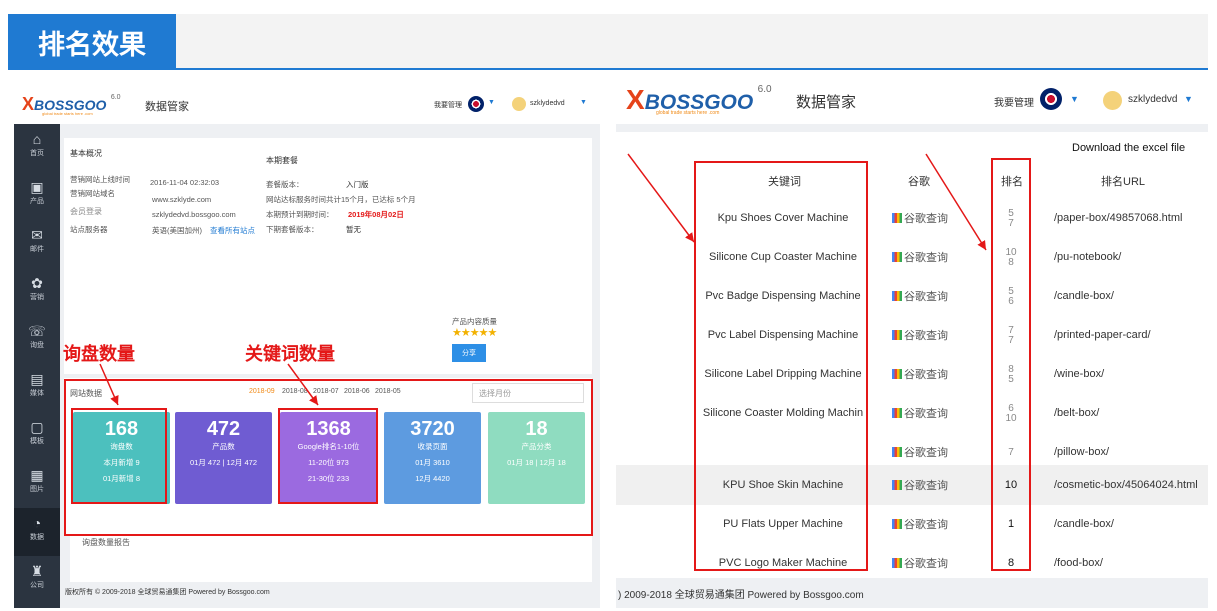 The height and width of the screenshot is (611, 1217). Describe the element at coordinates (92, 42) in the screenshot. I see `page-title: 排名效果` at that location.